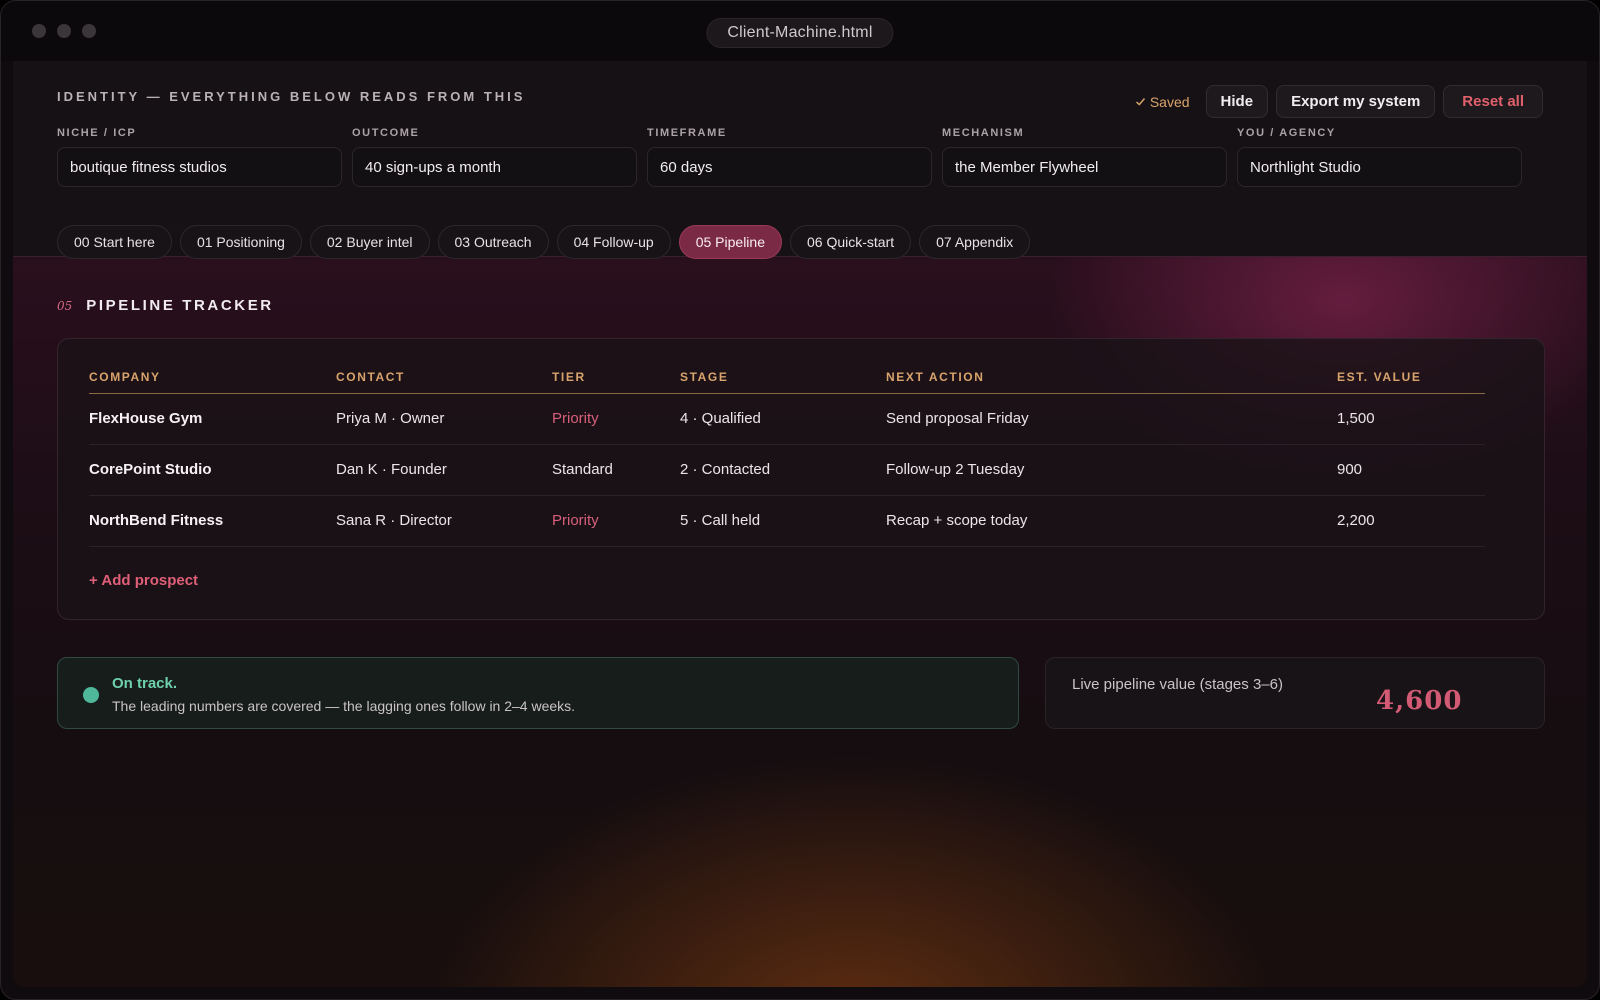  Describe the element at coordinates (444, 419) in the screenshot. I see `contact-cell: Priya M · Owner` at that location.